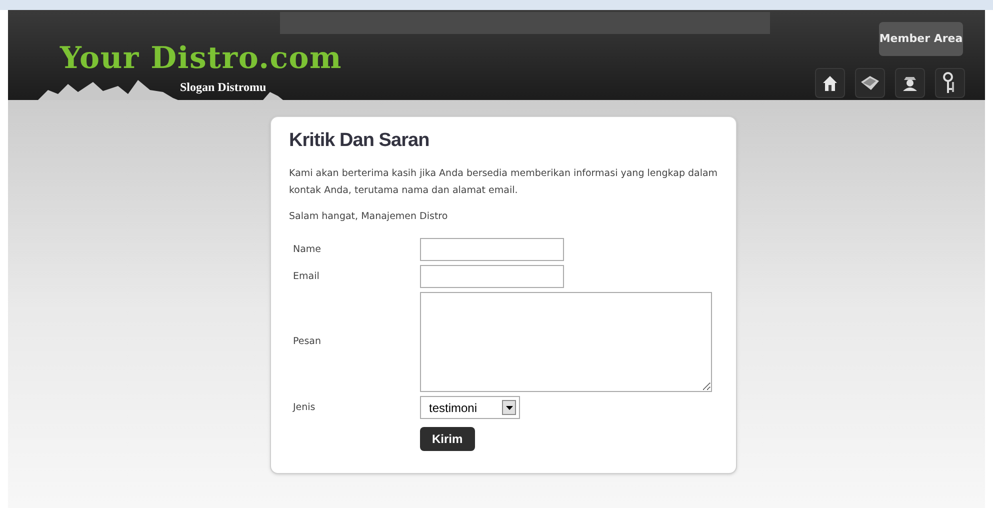 Image resolution: width=993 pixels, height=508 pixels. What do you see at coordinates (223, 87) in the screenshot?
I see `site-slogan: Slogan Distromu` at bounding box center [223, 87].